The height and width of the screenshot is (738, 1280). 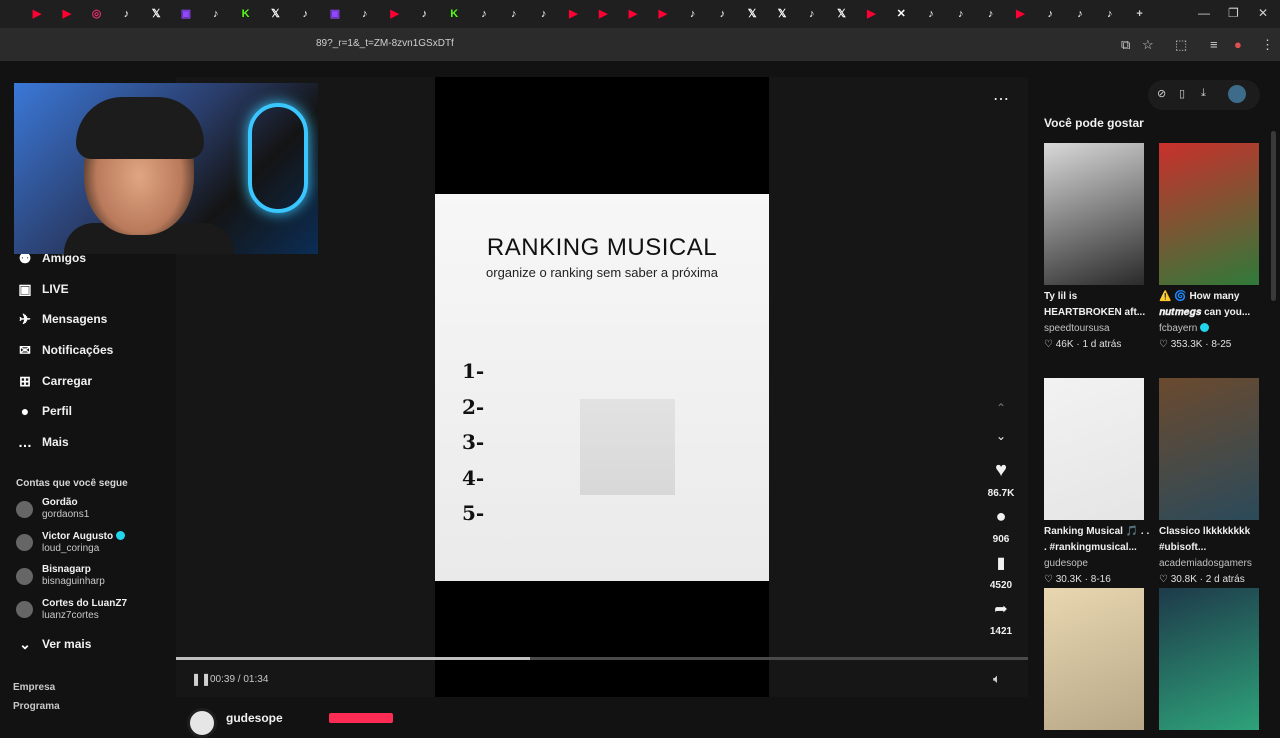 What do you see at coordinates (997, 679) in the screenshot?
I see `volume-icon: 🔈︎` at bounding box center [997, 679].